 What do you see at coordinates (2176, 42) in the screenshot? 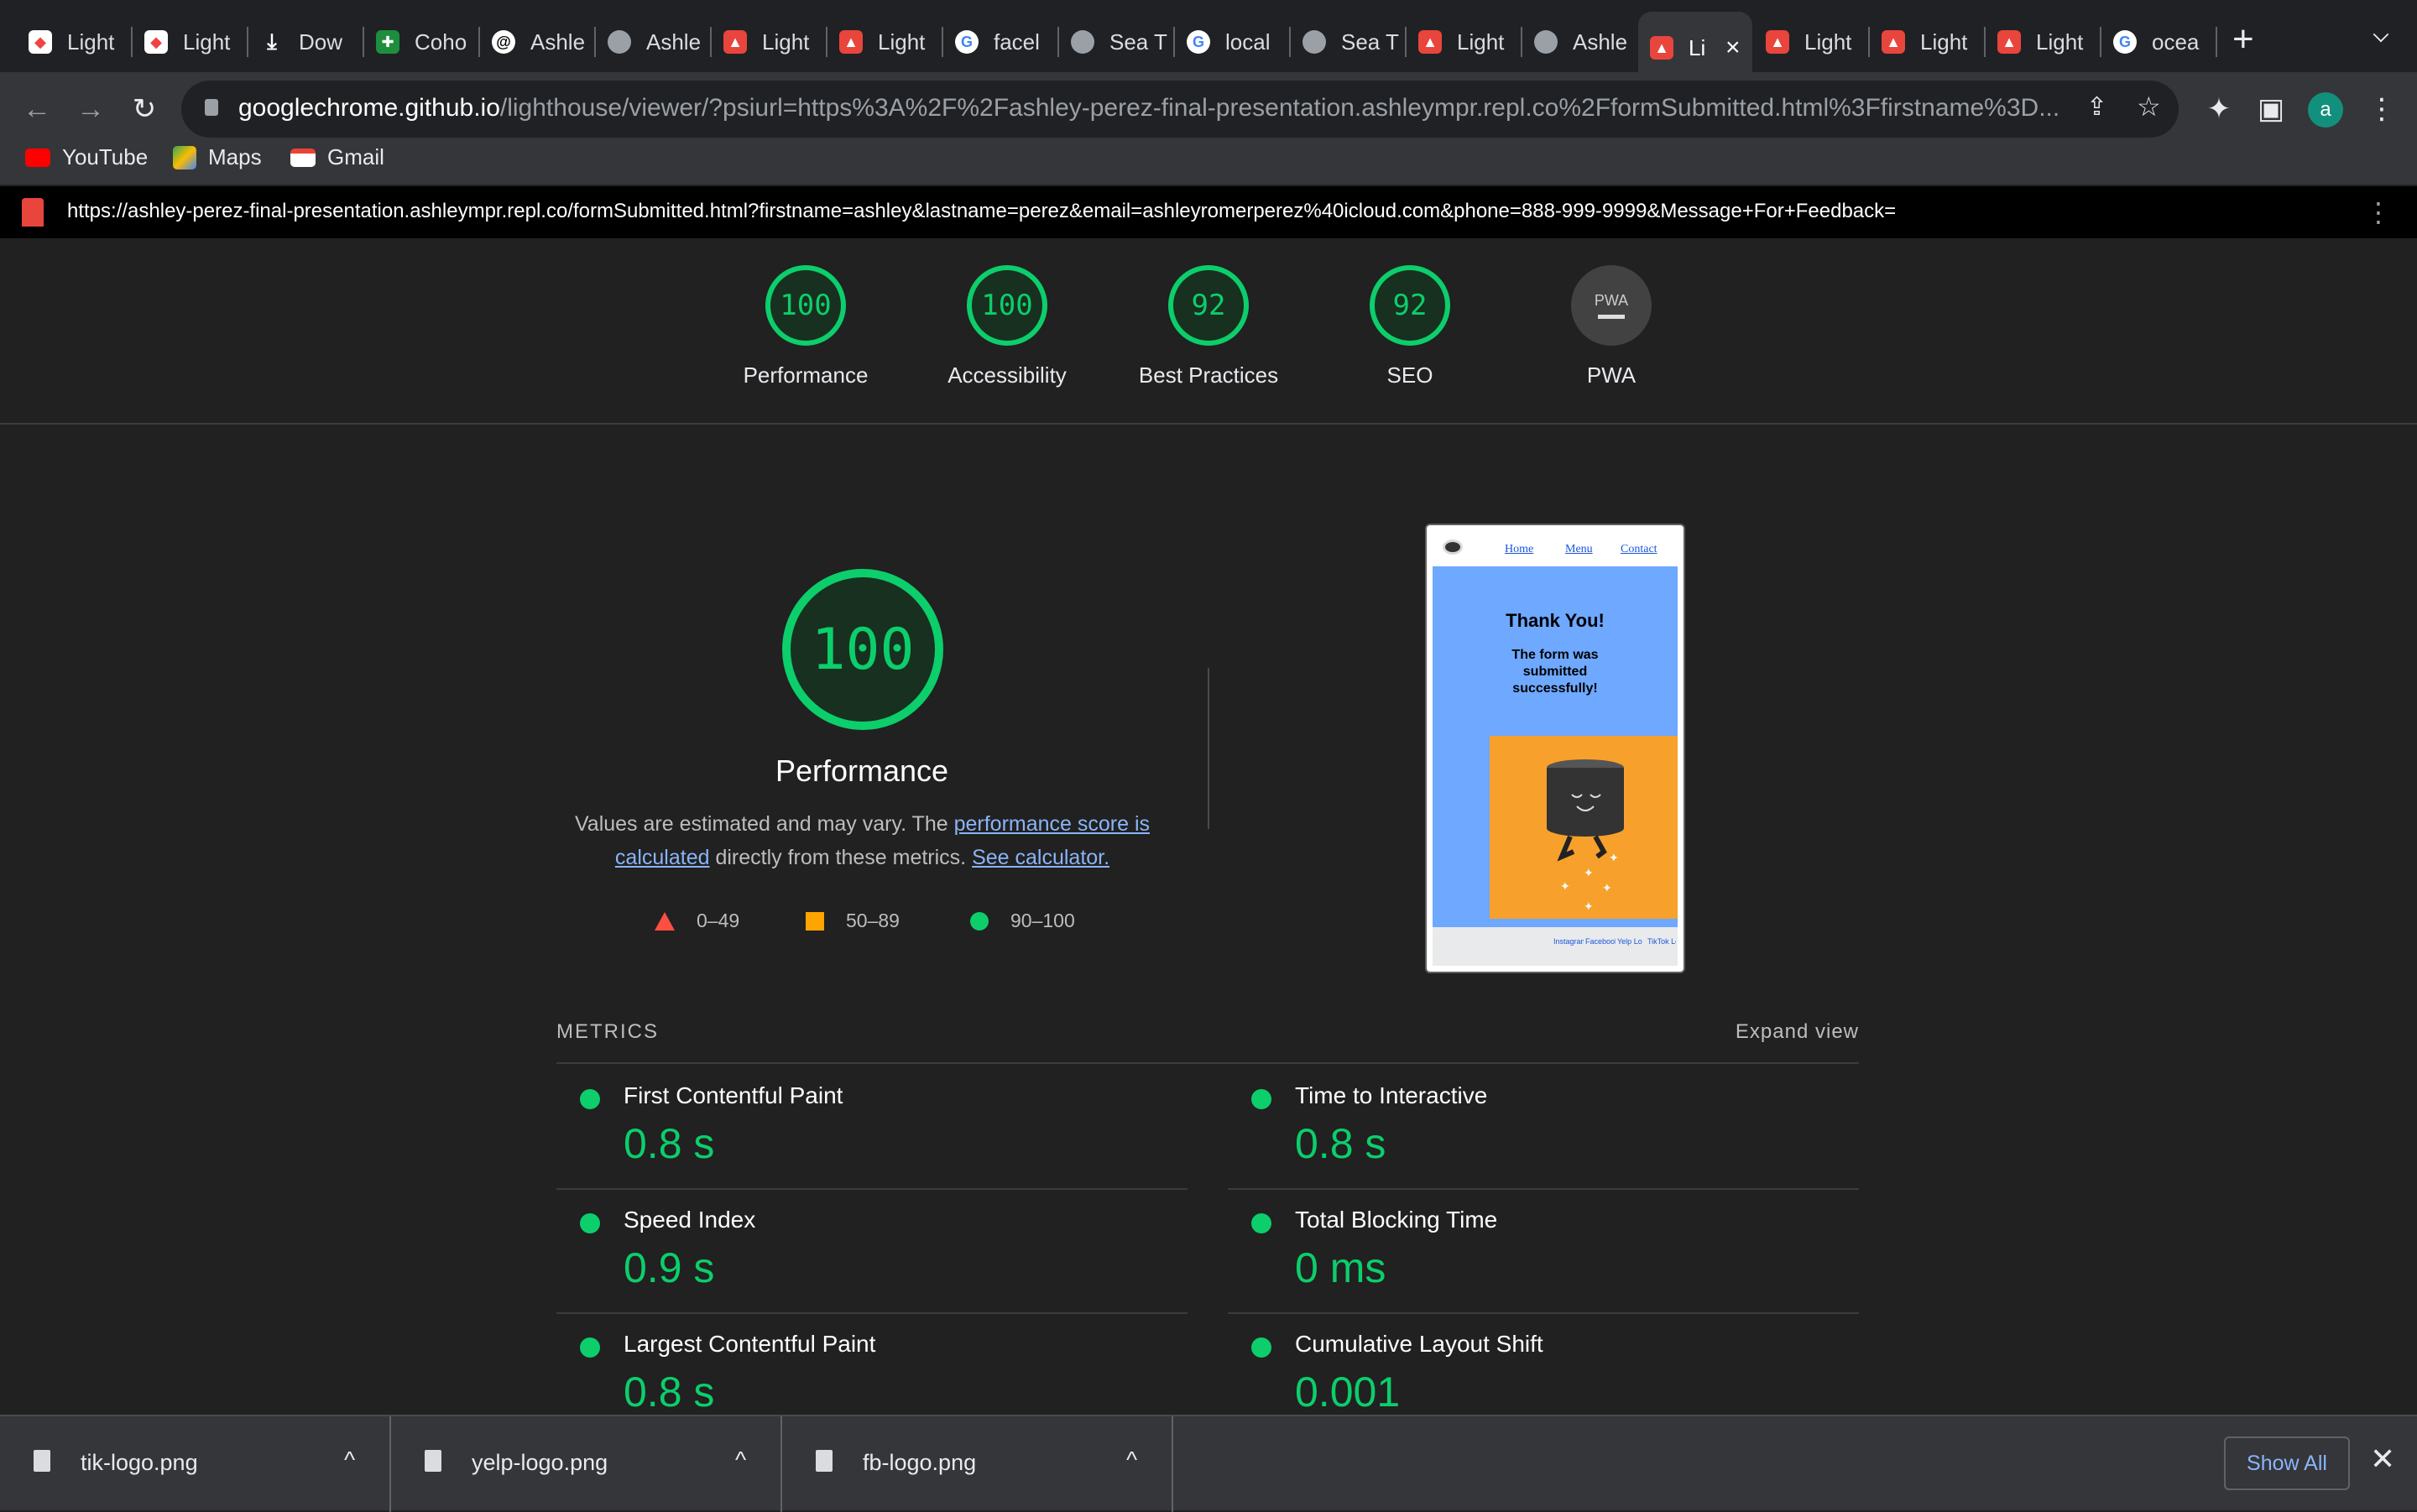
I see `tab-title: ocea` at bounding box center [2176, 42].